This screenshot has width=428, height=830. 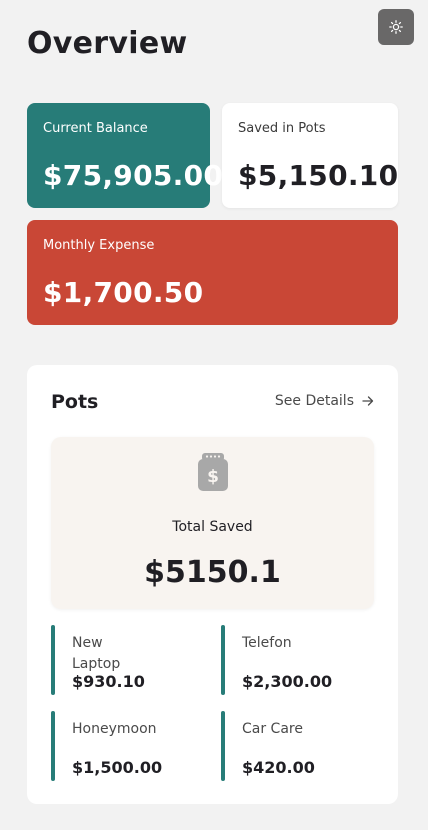 I want to click on pot-item-honeymoon: Honeymoon $1,500.00, so click(x=126, y=746).